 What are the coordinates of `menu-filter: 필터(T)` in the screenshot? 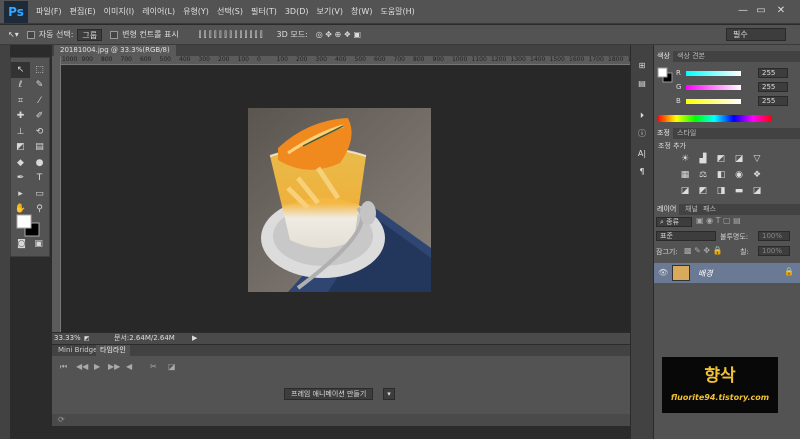 It's located at (264, 11).